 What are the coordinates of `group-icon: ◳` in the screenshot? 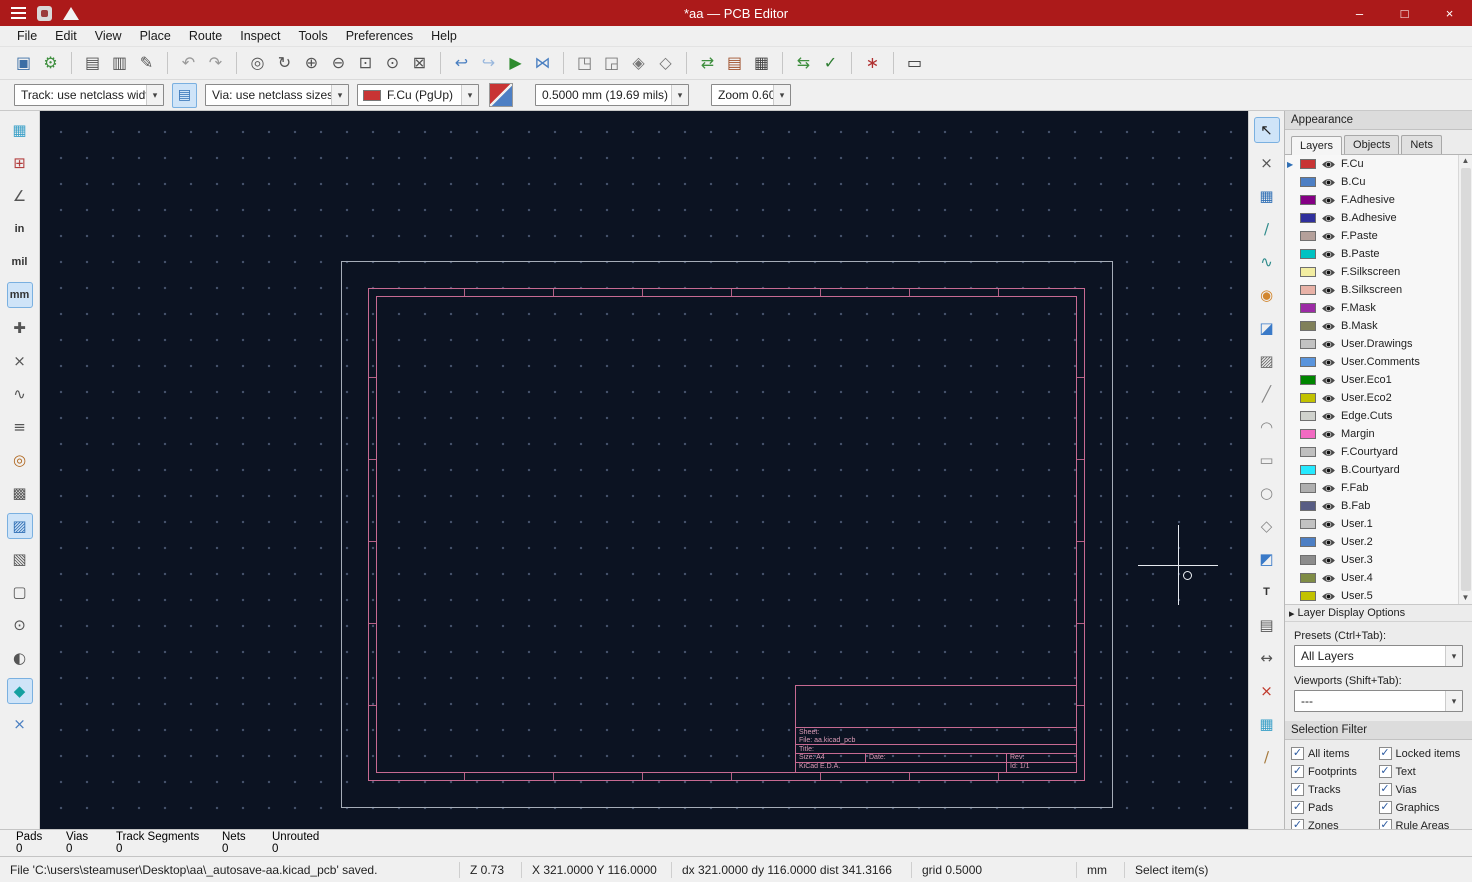 It's located at (584, 63).